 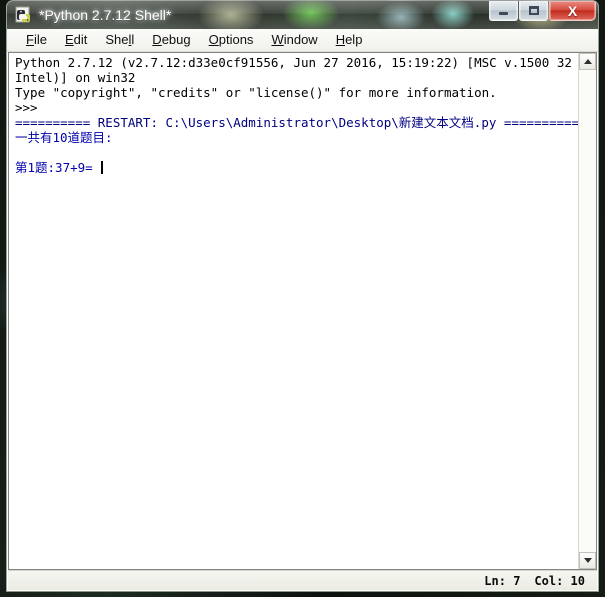 What do you see at coordinates (119, 40) in the screenshot?
I see `menu-shell: Shell` at bounding box center [119, 40].